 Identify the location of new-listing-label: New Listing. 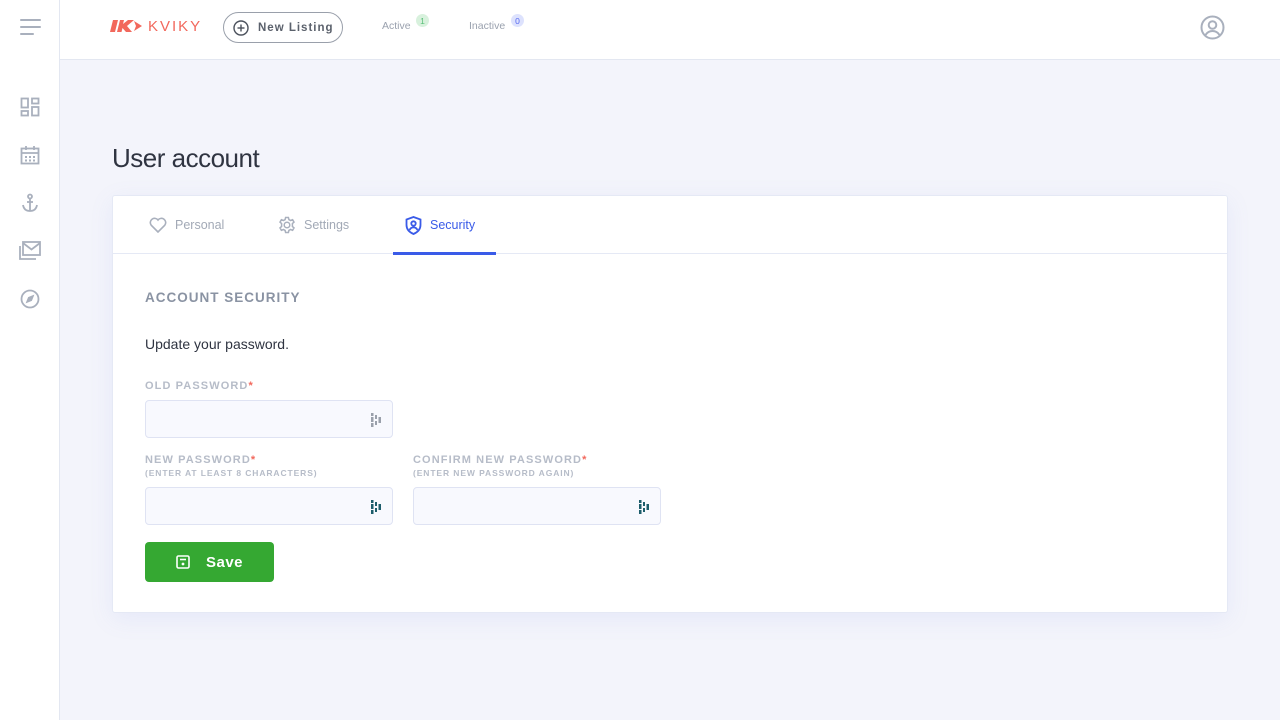
(296, 27).